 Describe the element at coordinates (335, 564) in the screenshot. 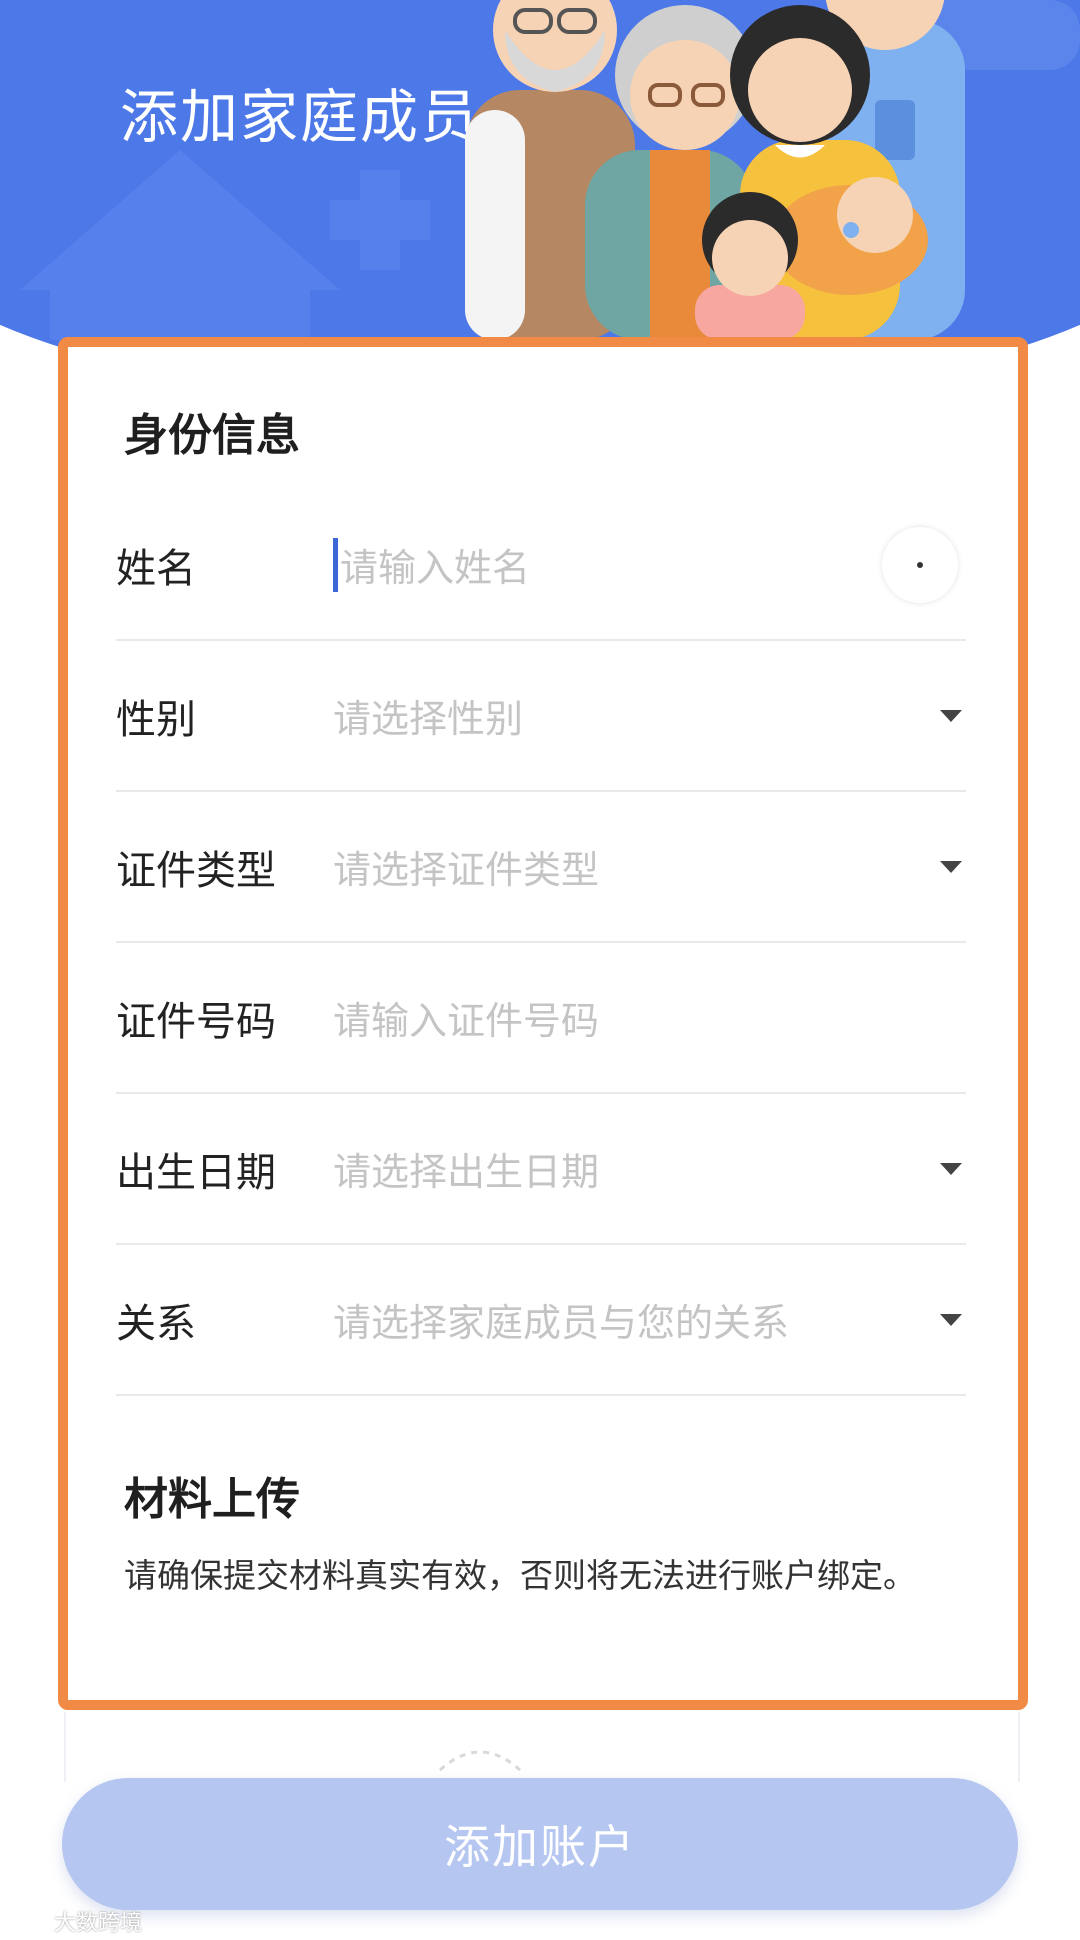

I see `text-cursor` at that location.